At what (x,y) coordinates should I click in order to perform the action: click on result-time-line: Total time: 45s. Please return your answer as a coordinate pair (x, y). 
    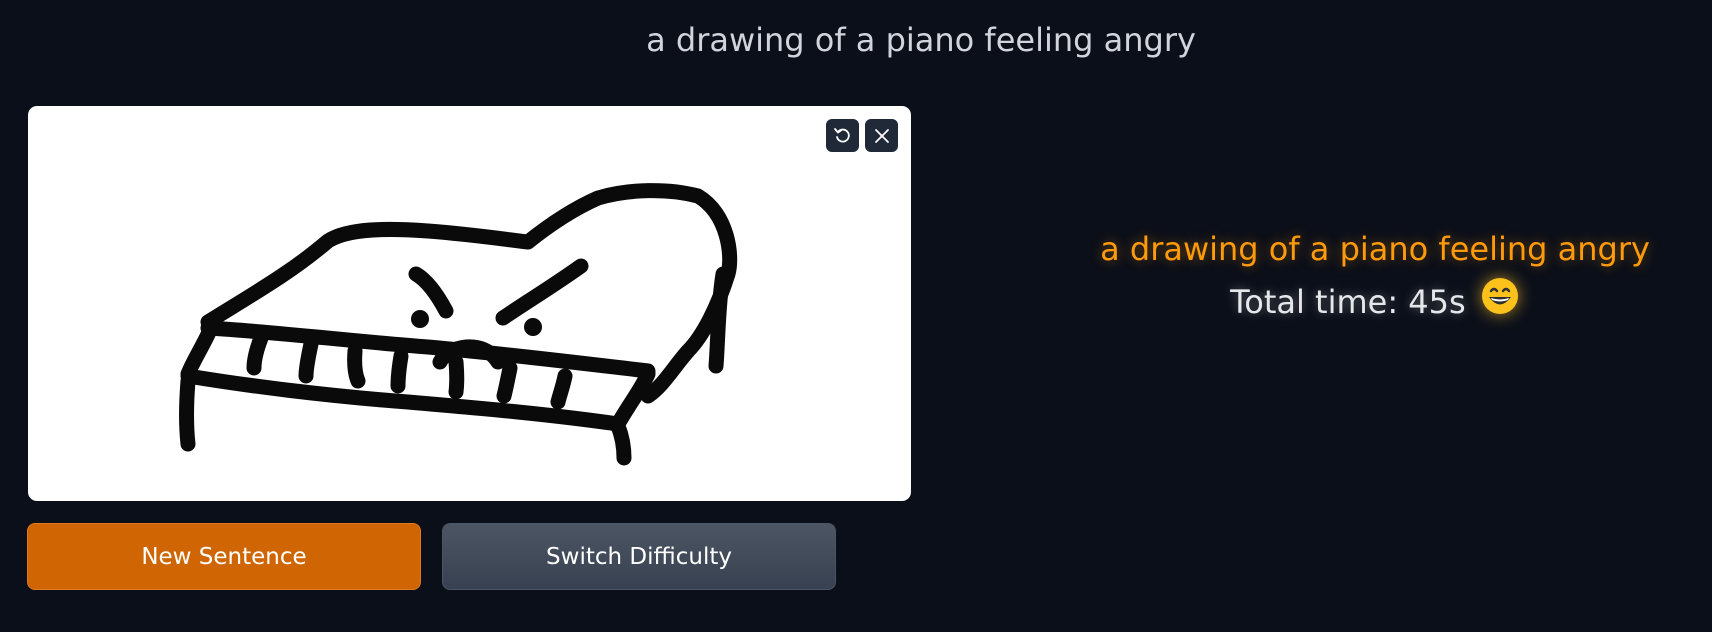
    Looking at the image, I should click on (1375, 303).